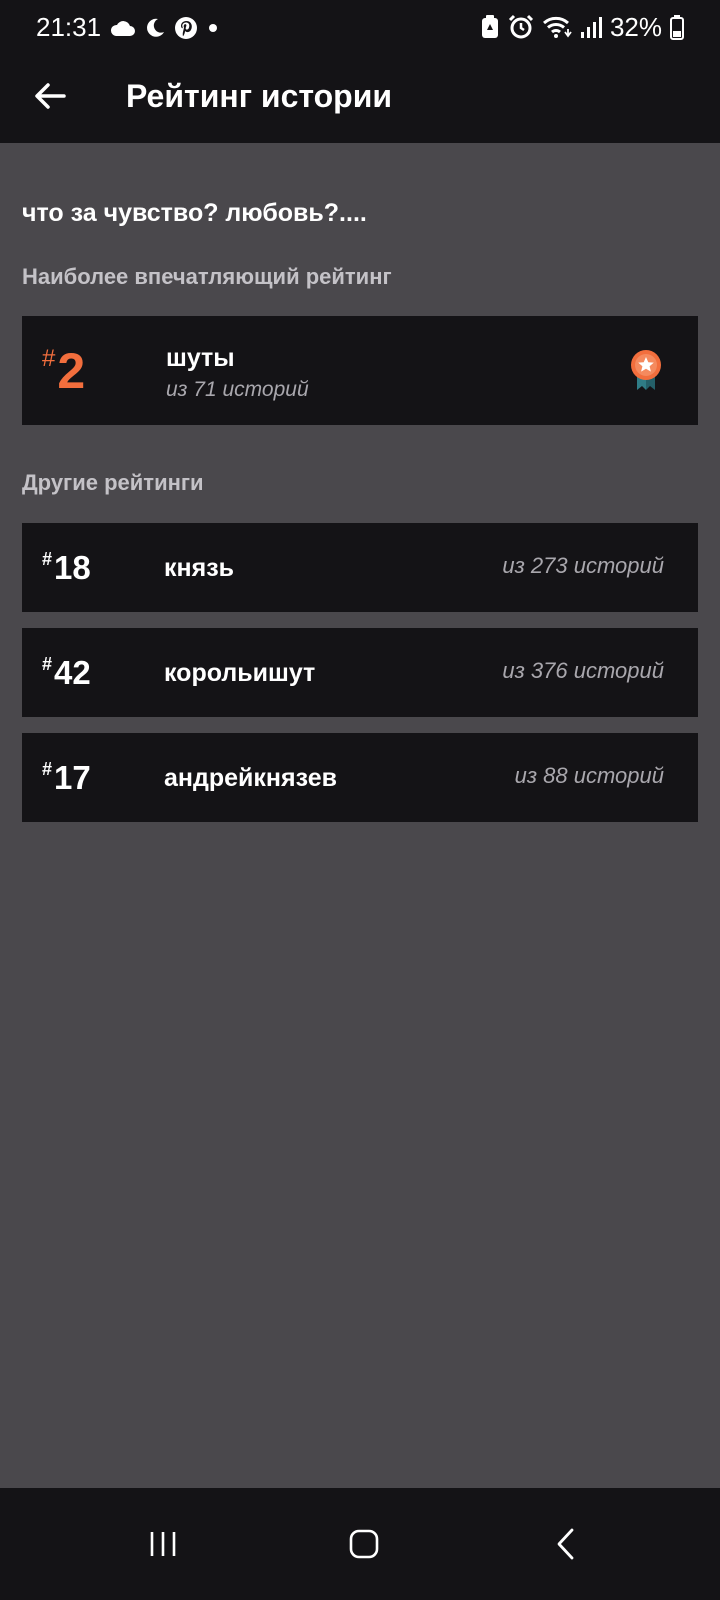 The height and width of the screenshot is (1600, 720). I want to click on ranking-row: # 17 андрейкнязев из 88 историй, so click(360, 777).